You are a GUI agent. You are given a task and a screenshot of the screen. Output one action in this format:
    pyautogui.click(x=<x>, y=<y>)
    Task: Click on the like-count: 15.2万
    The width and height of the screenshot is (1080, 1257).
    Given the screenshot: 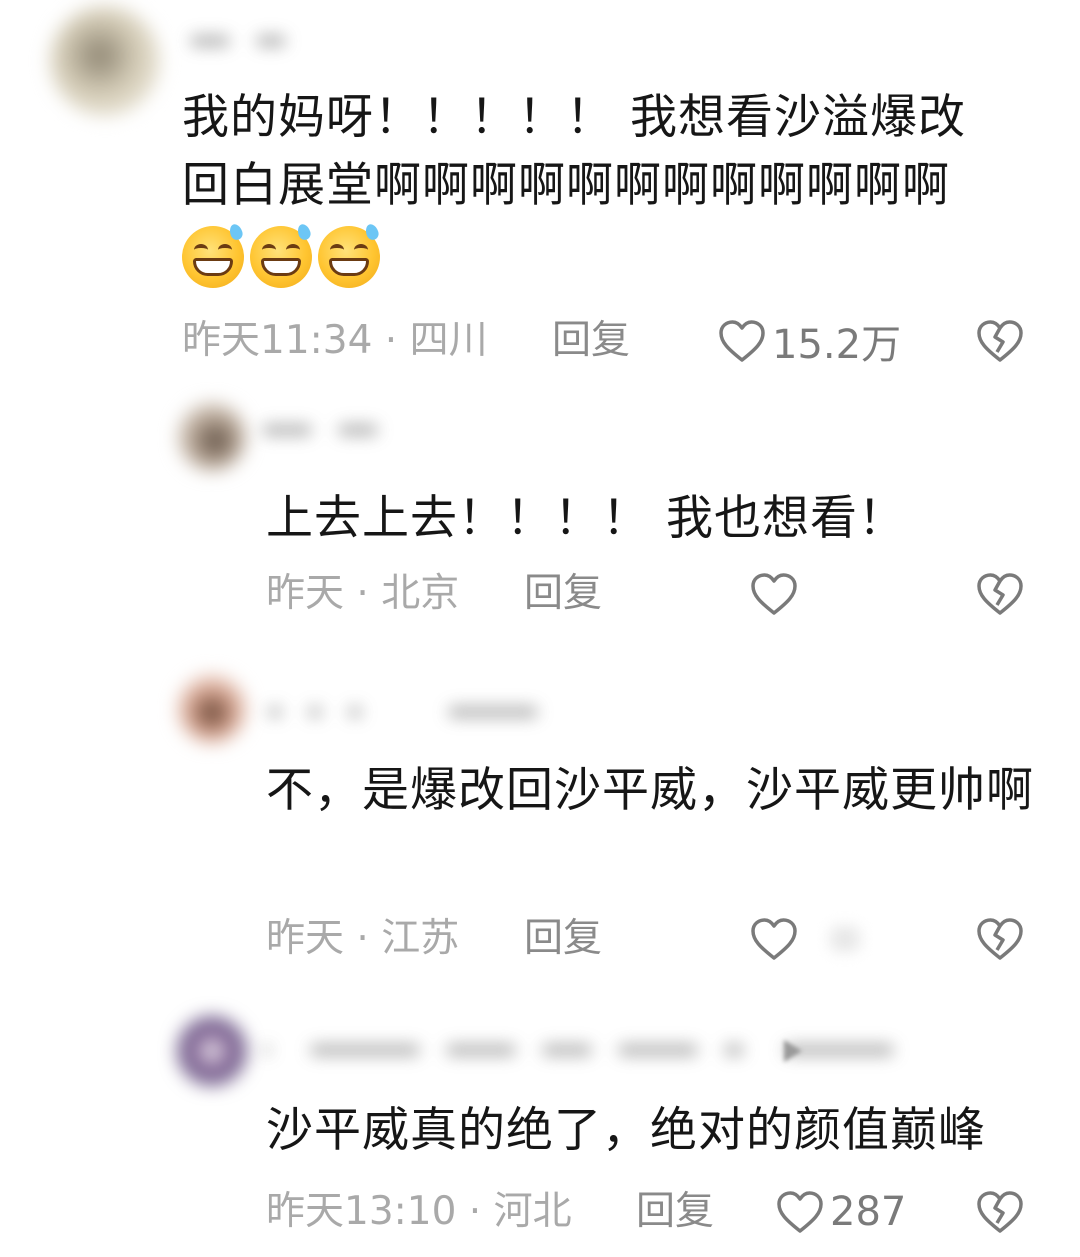 What is the action you would take?
    pyautogui.click(x=837, y=345)
    